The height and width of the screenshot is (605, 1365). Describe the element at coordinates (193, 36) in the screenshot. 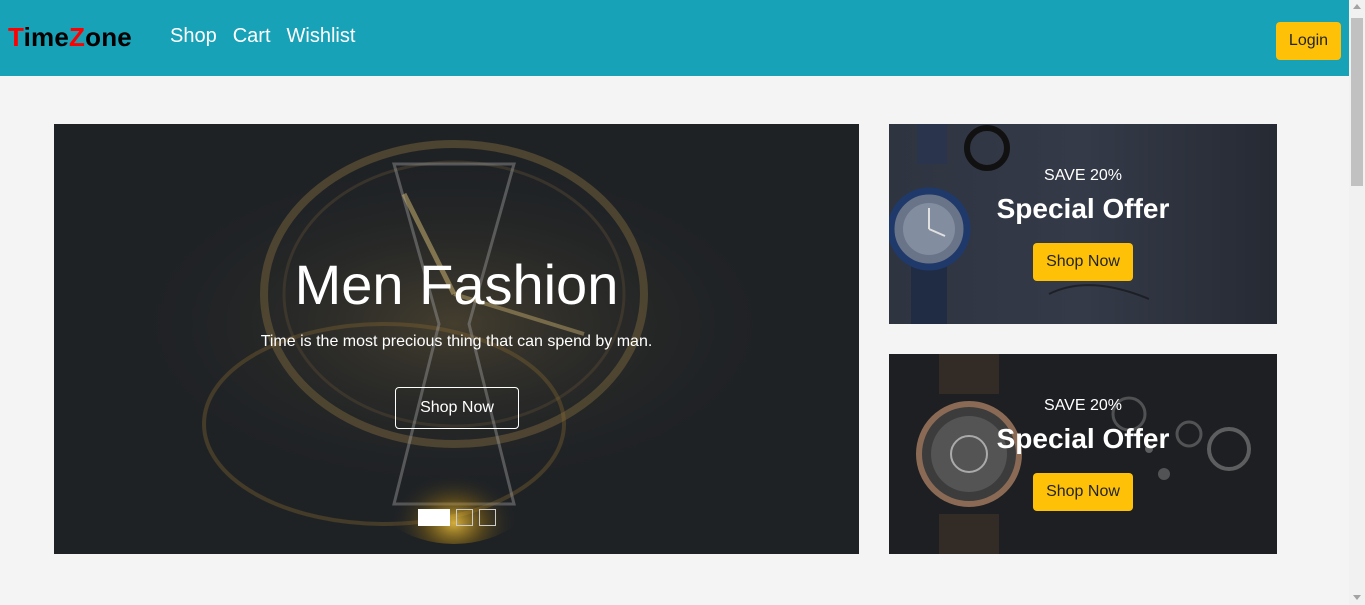

I see `nav-link-shop: Shop` at that location.